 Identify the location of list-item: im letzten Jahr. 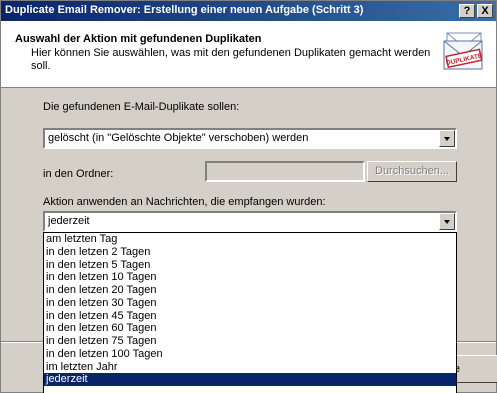
(250, 367).